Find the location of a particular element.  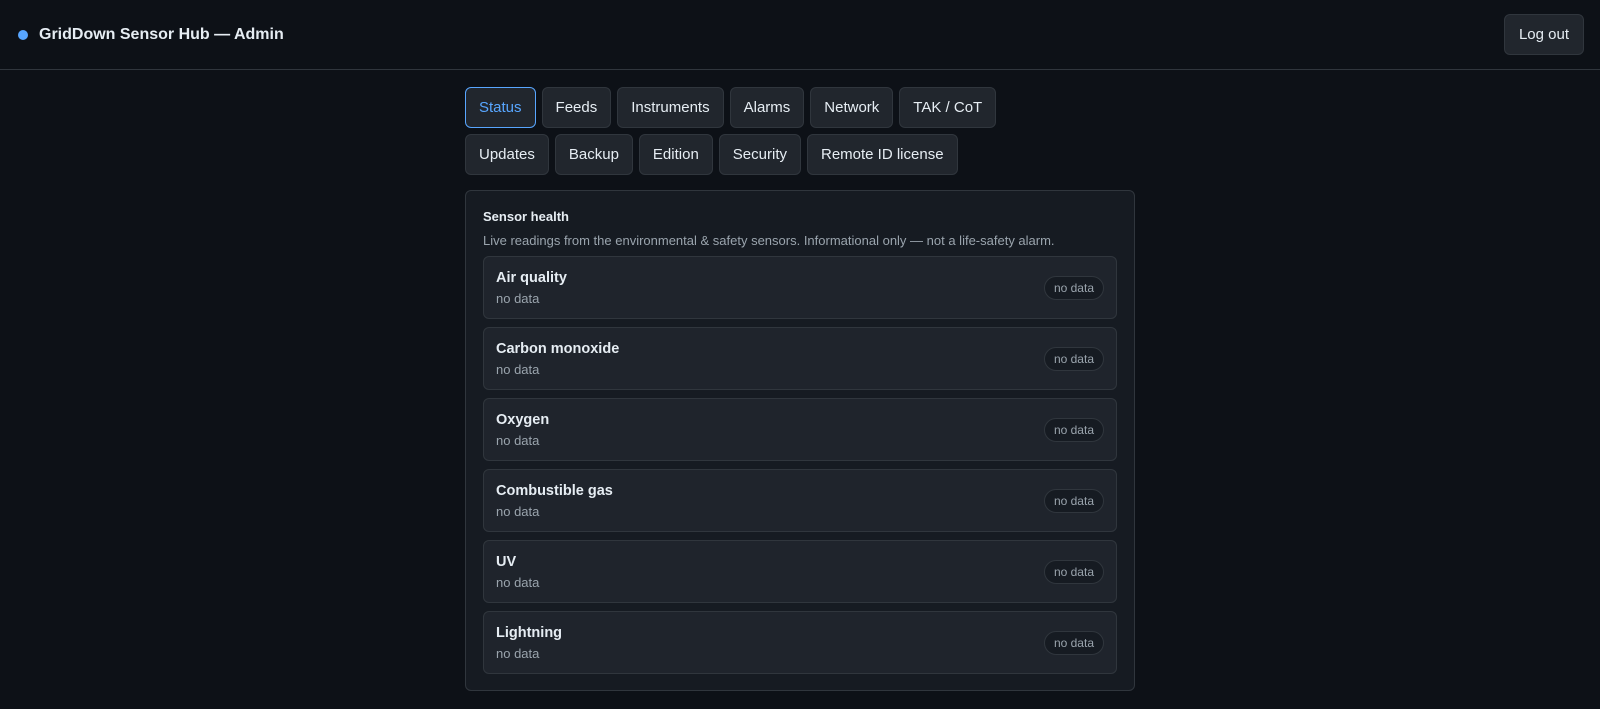

sensor-name: Lightning is located at coordinates (529, 632).